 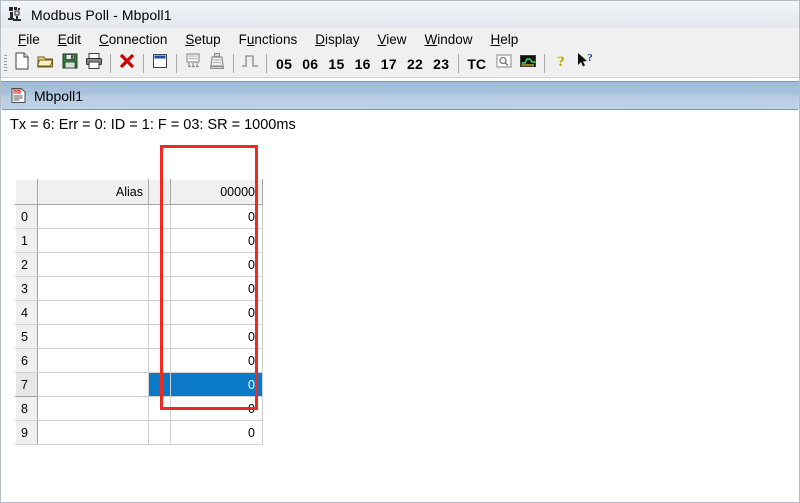 I want to click on help-icon: ?, so click(x=561, y=63).